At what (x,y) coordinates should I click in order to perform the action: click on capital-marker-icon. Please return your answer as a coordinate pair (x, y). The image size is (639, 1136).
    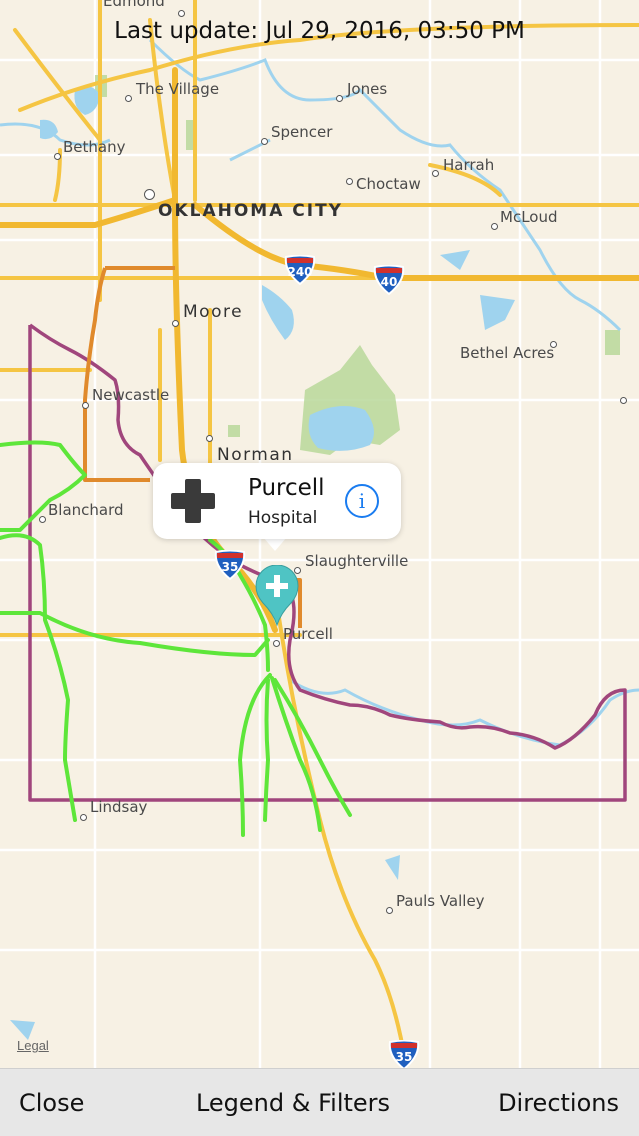
    Looking at the image, I should click on (149, 194).